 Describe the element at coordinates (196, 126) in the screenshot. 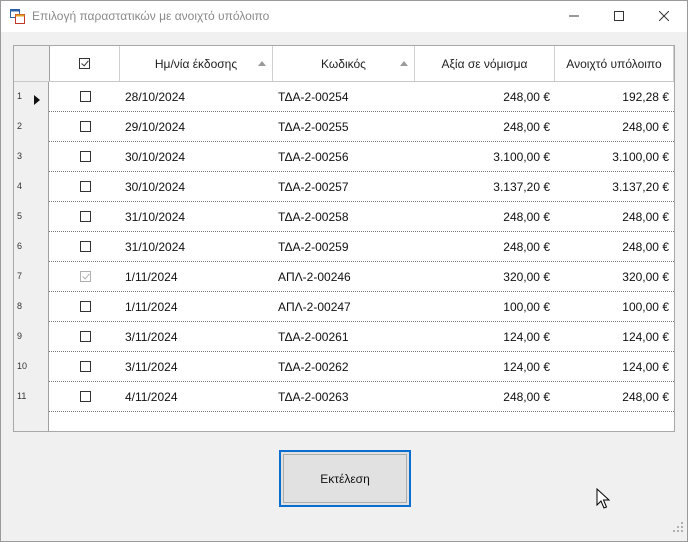

I see `cell-date: 29/10/2024` at that location.